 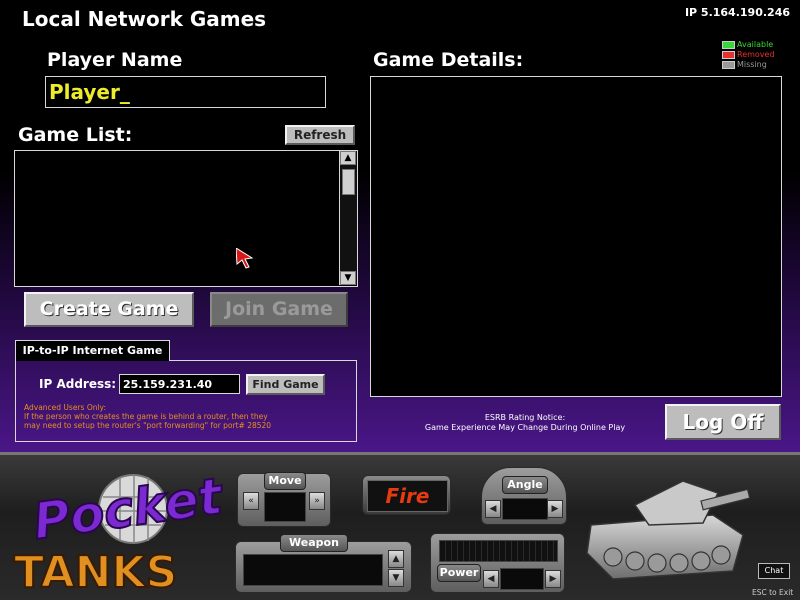 I want to click on missing-swatch, so click(x=728, y=65).